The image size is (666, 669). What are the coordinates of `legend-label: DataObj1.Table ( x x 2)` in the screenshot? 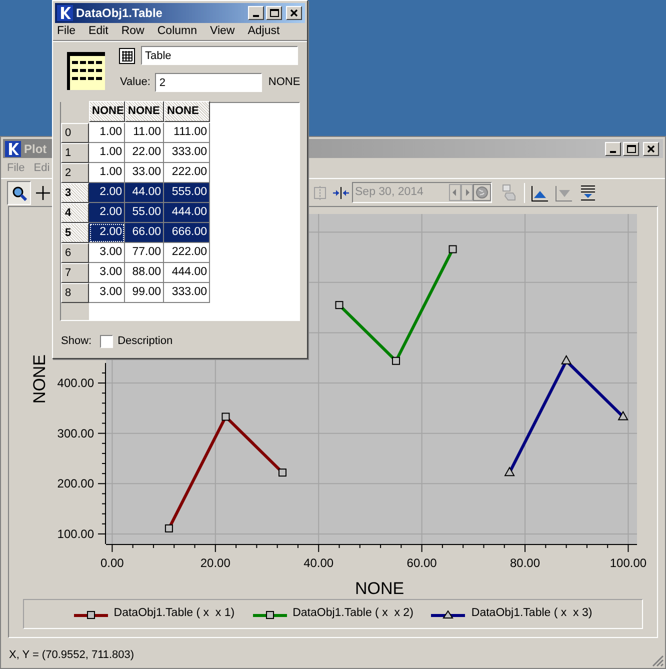 It's located at (353, 614).